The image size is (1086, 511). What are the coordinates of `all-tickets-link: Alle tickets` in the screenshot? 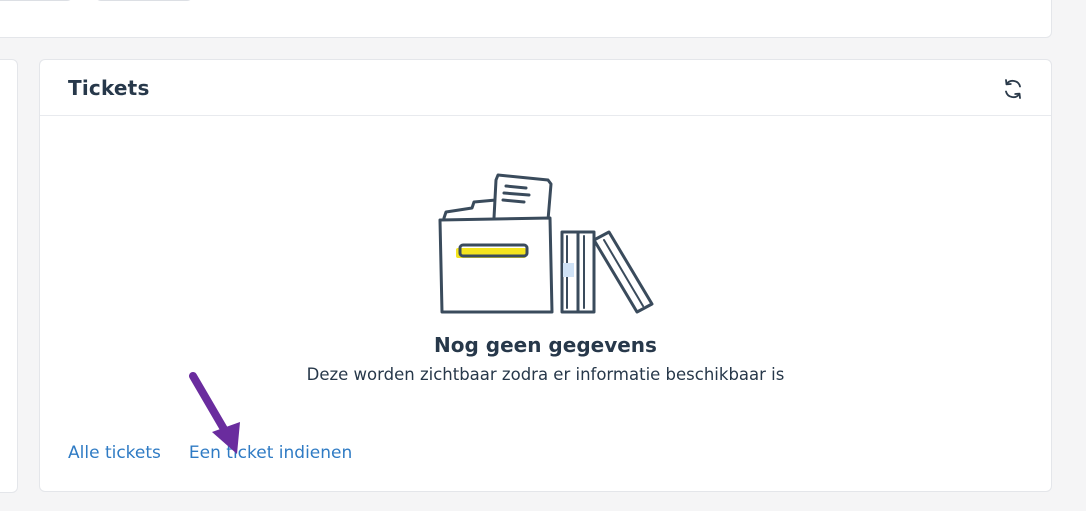 It's located at (114, 453).